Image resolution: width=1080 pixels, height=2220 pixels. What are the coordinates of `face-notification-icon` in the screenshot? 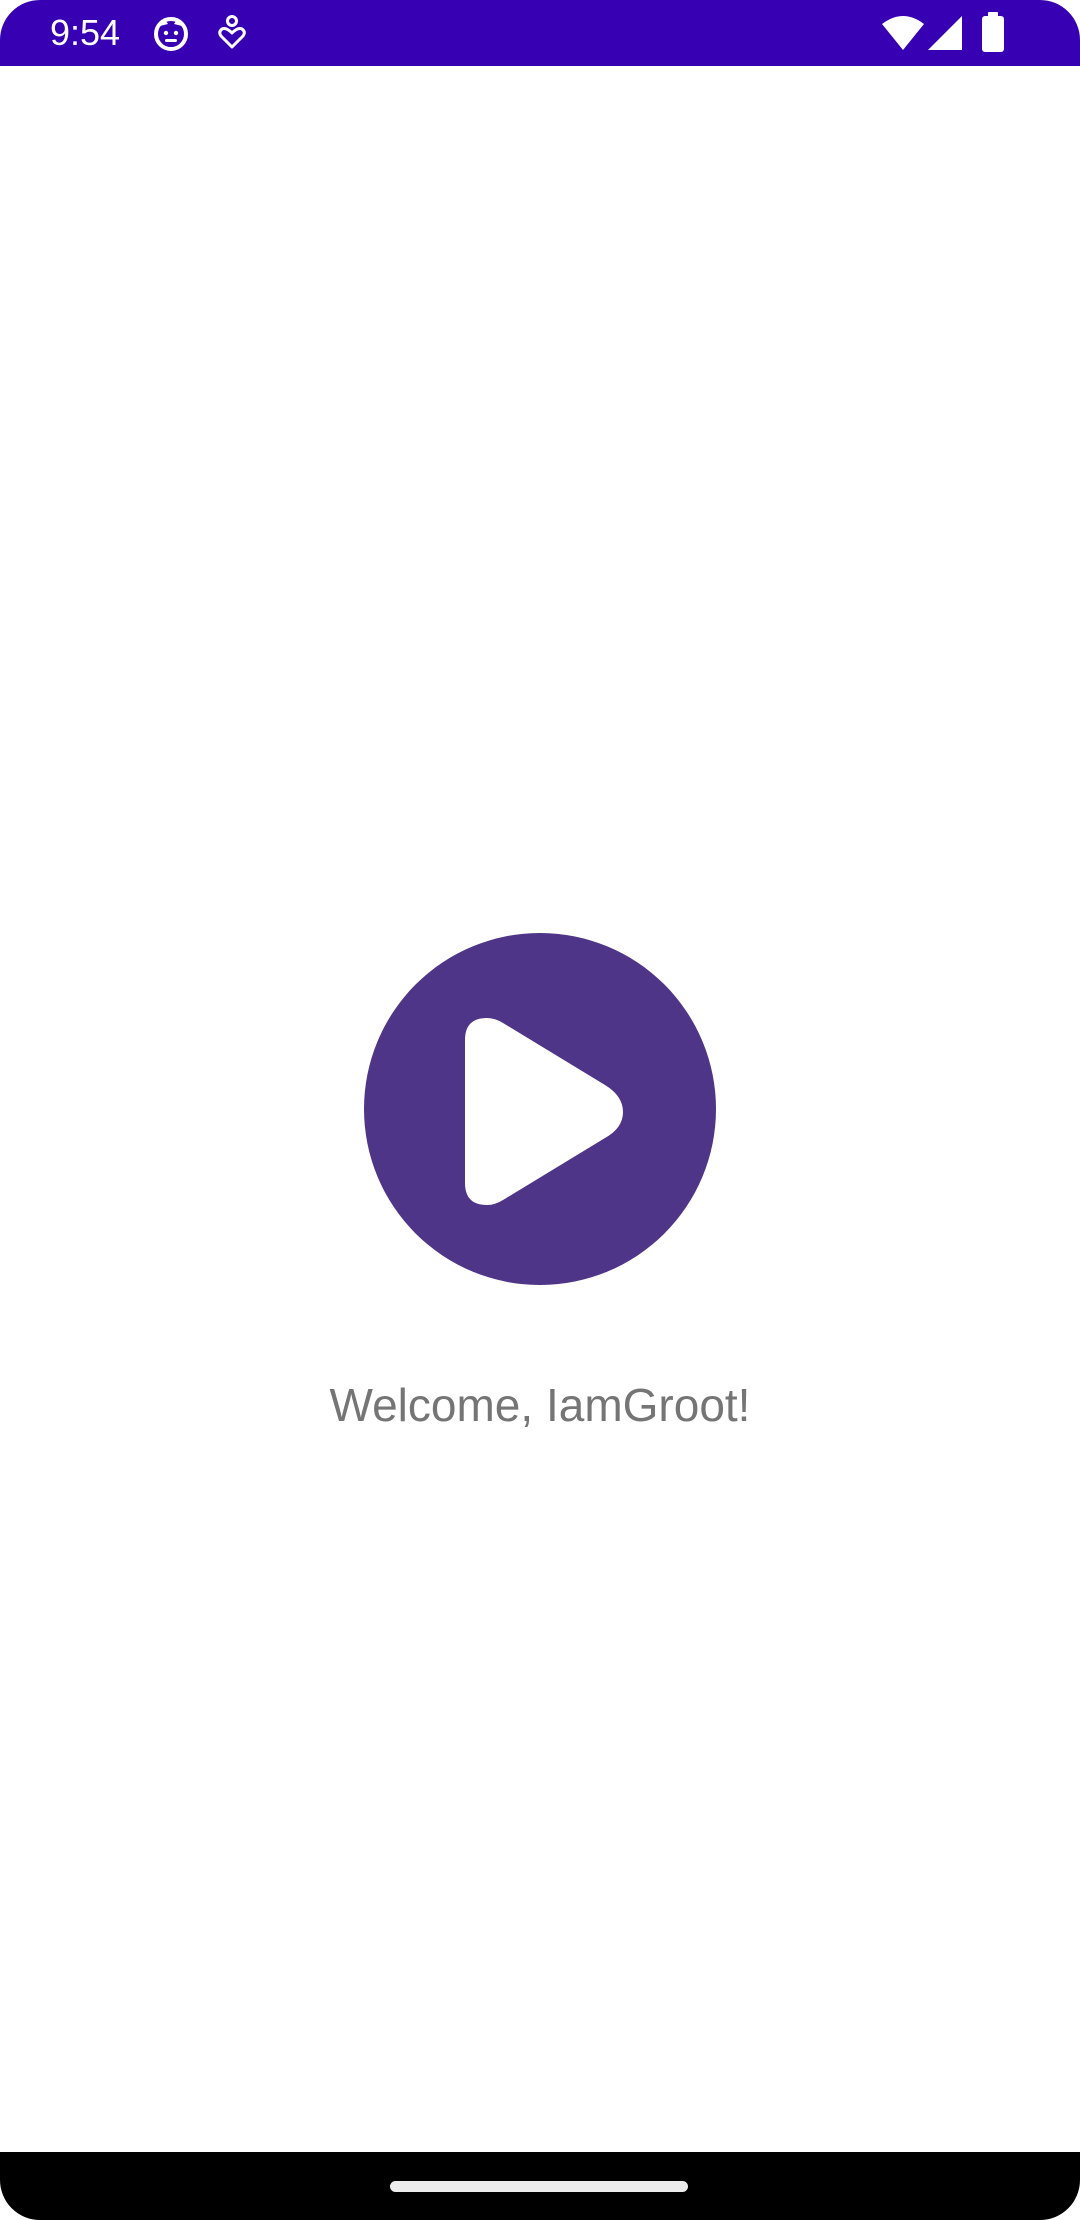 It's located at (171, 34).